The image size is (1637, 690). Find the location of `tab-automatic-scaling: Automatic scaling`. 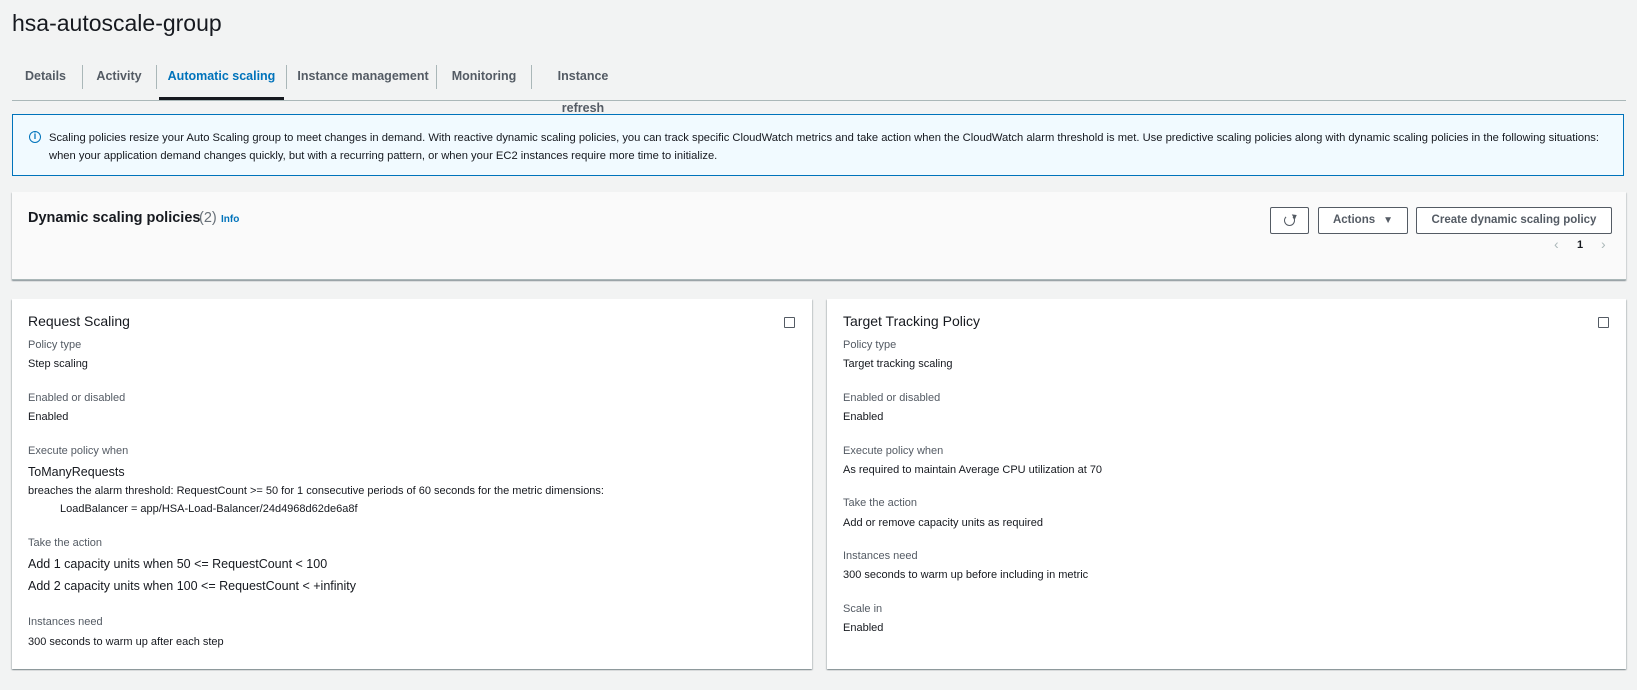

tab-automatic-scaling: Automatic scaling is located at coordinates (221, 80).